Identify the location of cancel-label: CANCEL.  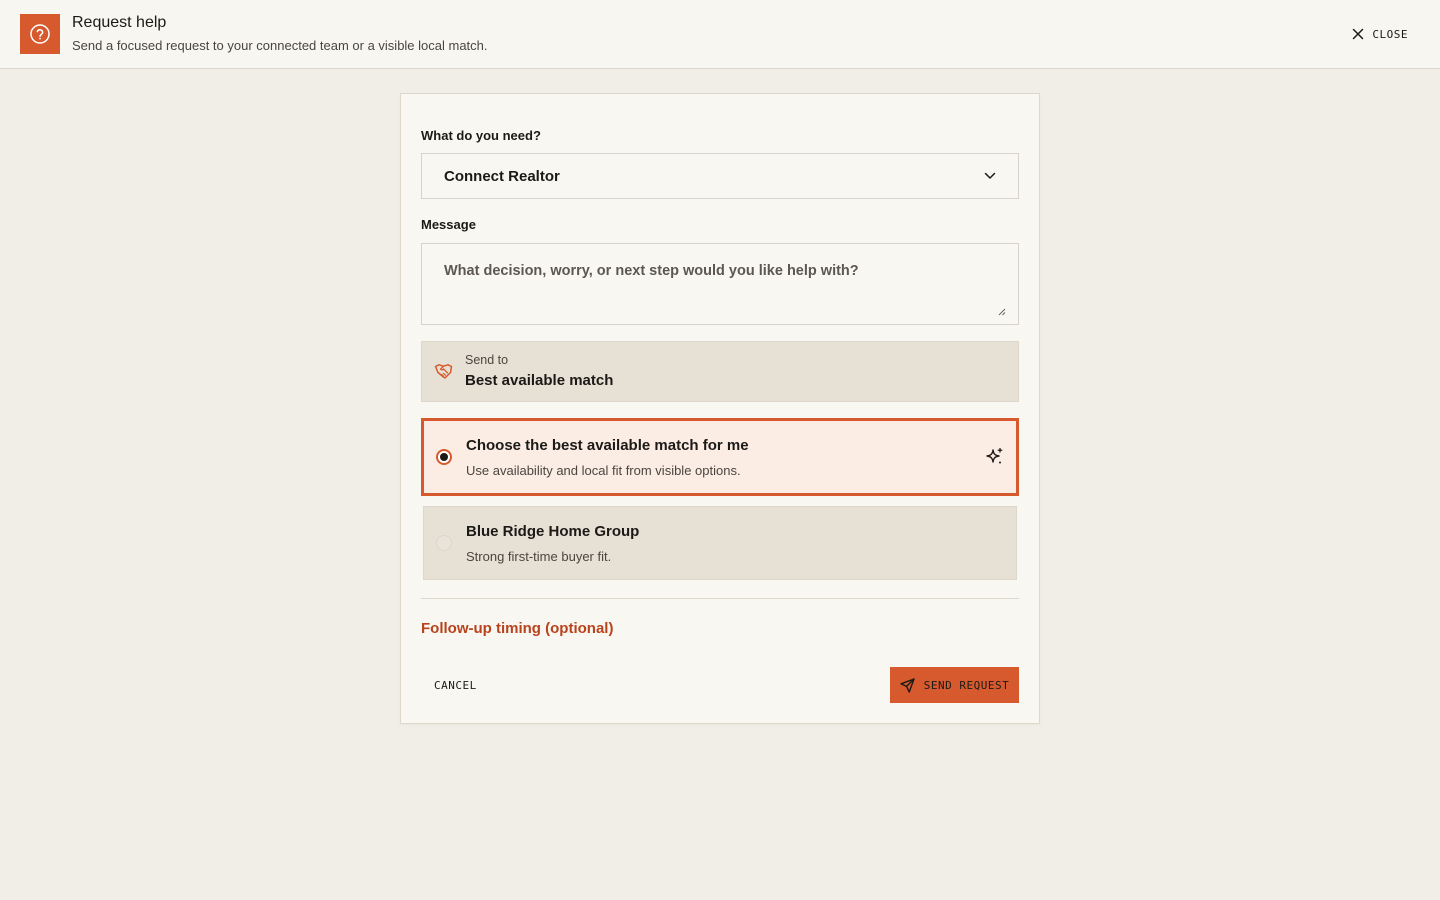
(455, 685).